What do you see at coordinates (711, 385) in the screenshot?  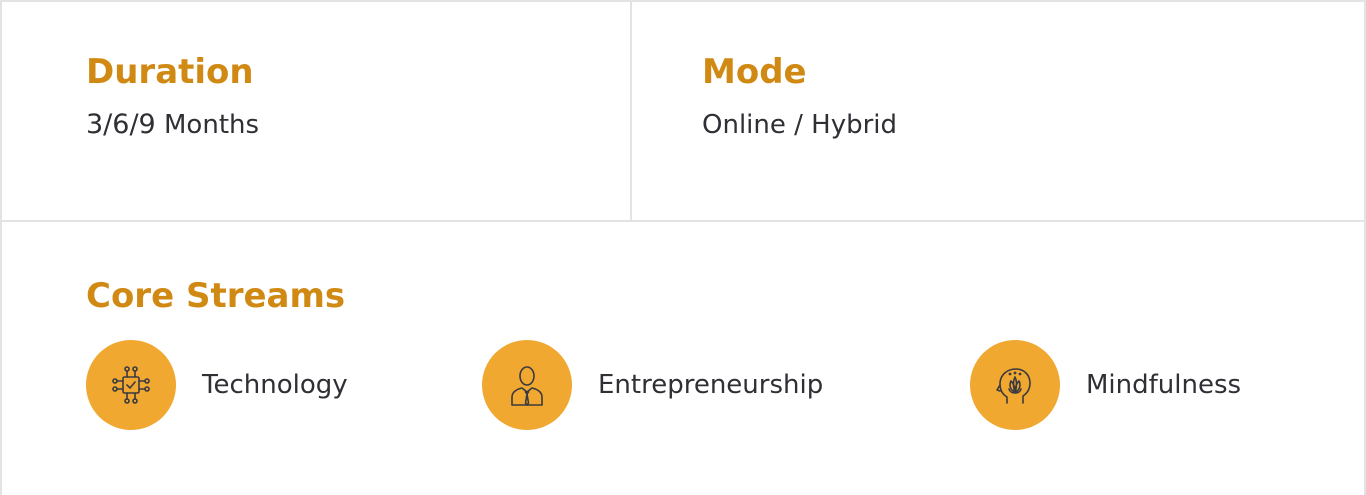 I see `stream-label-entrepreneurship: Entrepreneurship` at bounding box center [711, 385].